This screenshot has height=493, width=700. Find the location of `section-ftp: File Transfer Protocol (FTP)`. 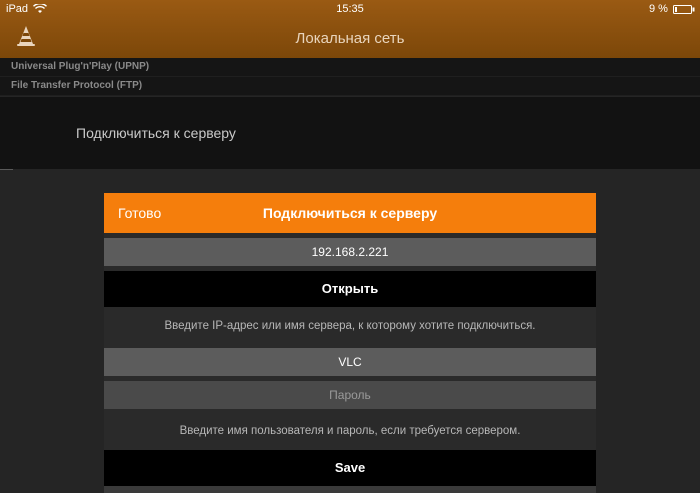

section-ftp: File Transfer Protocol (FTP) is located at coordinates (350, 86).